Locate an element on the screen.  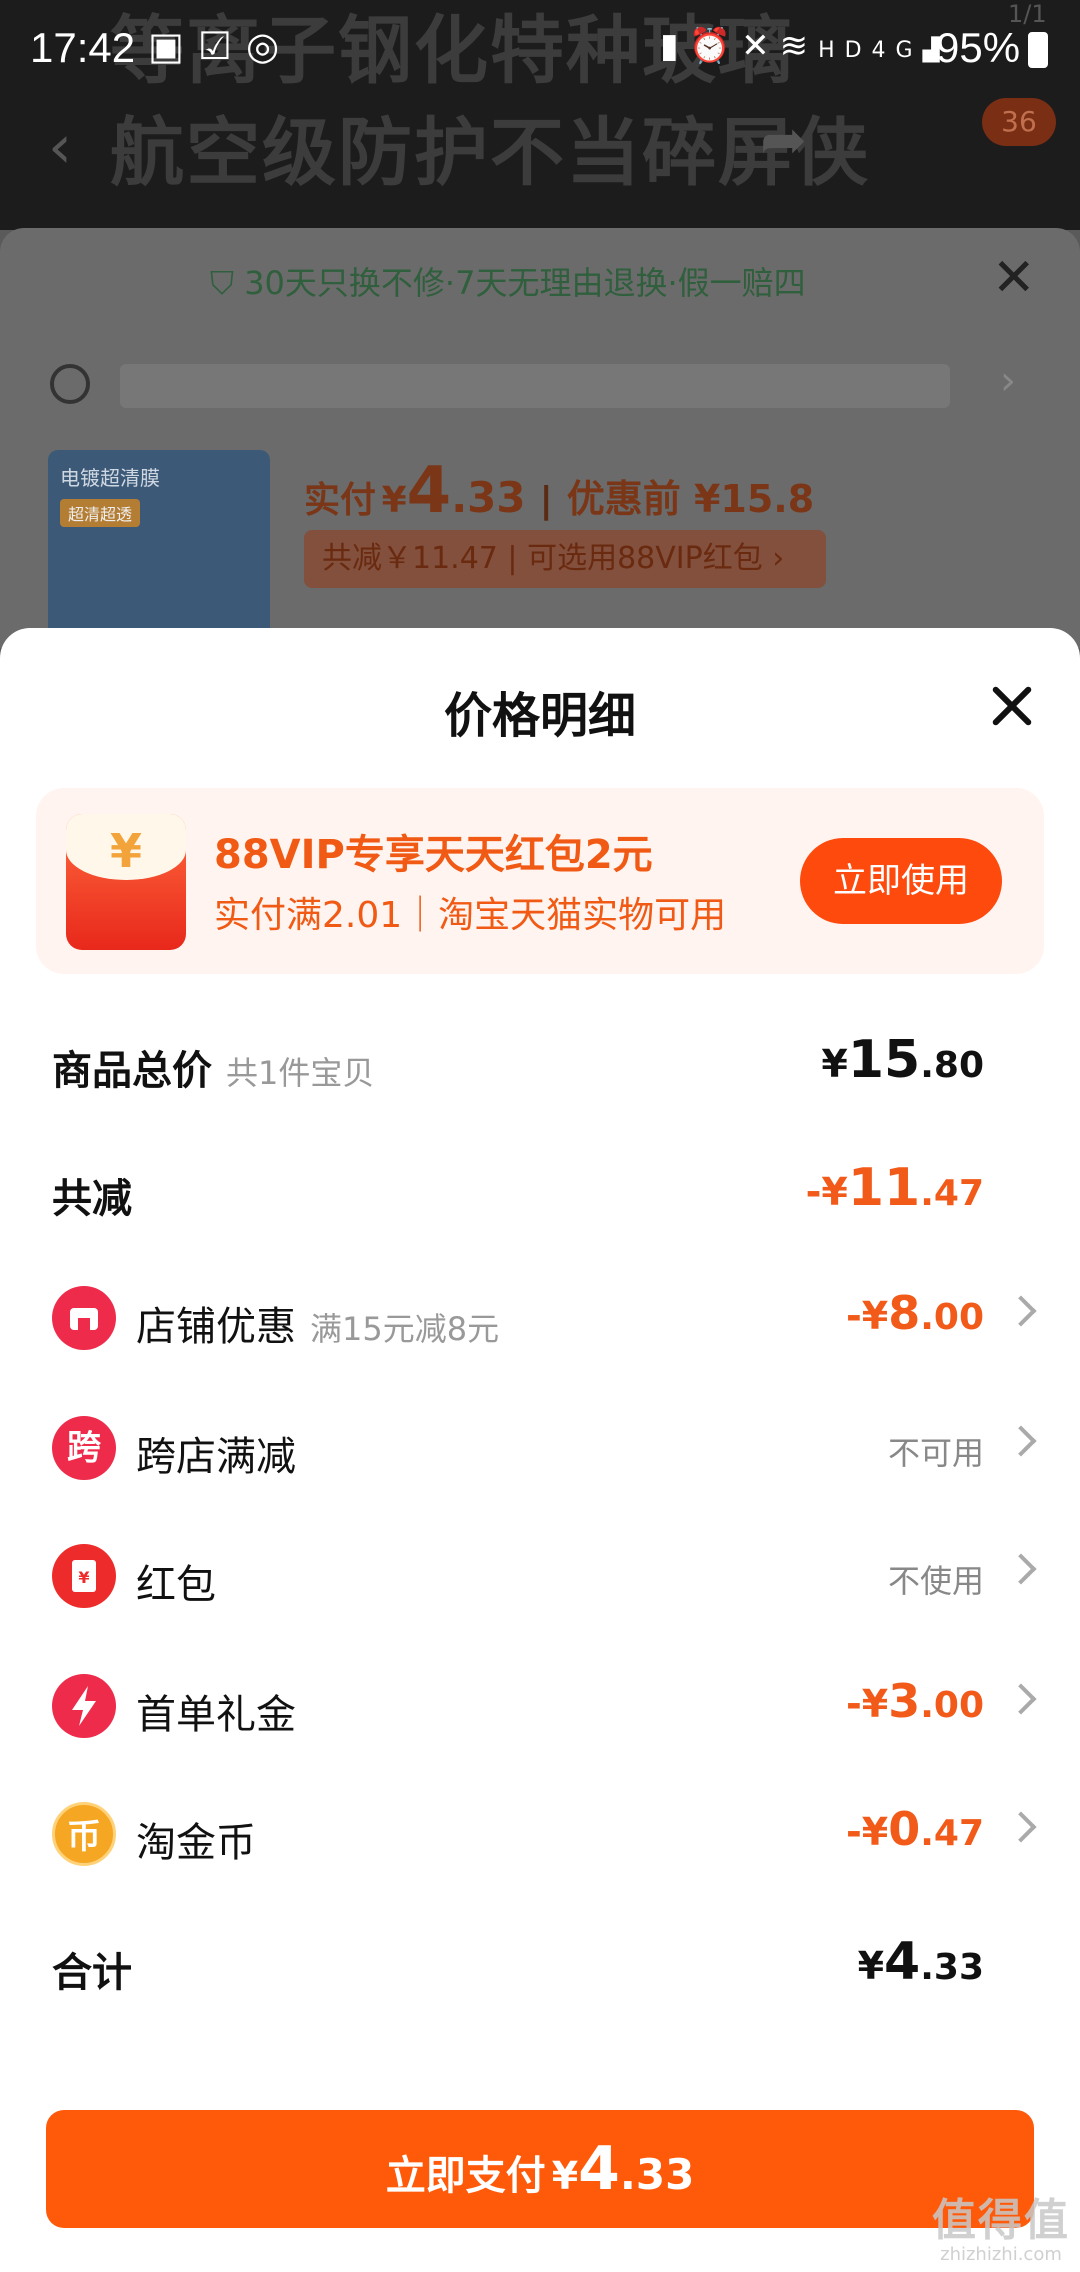
store-name-blurred is located at coordinates (535, 386).